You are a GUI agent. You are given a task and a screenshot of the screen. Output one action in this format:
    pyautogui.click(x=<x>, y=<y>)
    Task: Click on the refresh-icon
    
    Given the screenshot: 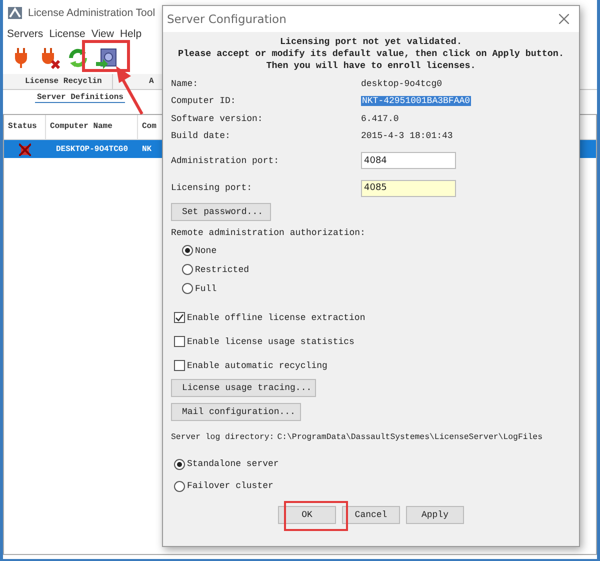 What is the action you would take?
    pyautogui.click(x=78, y=58)
    